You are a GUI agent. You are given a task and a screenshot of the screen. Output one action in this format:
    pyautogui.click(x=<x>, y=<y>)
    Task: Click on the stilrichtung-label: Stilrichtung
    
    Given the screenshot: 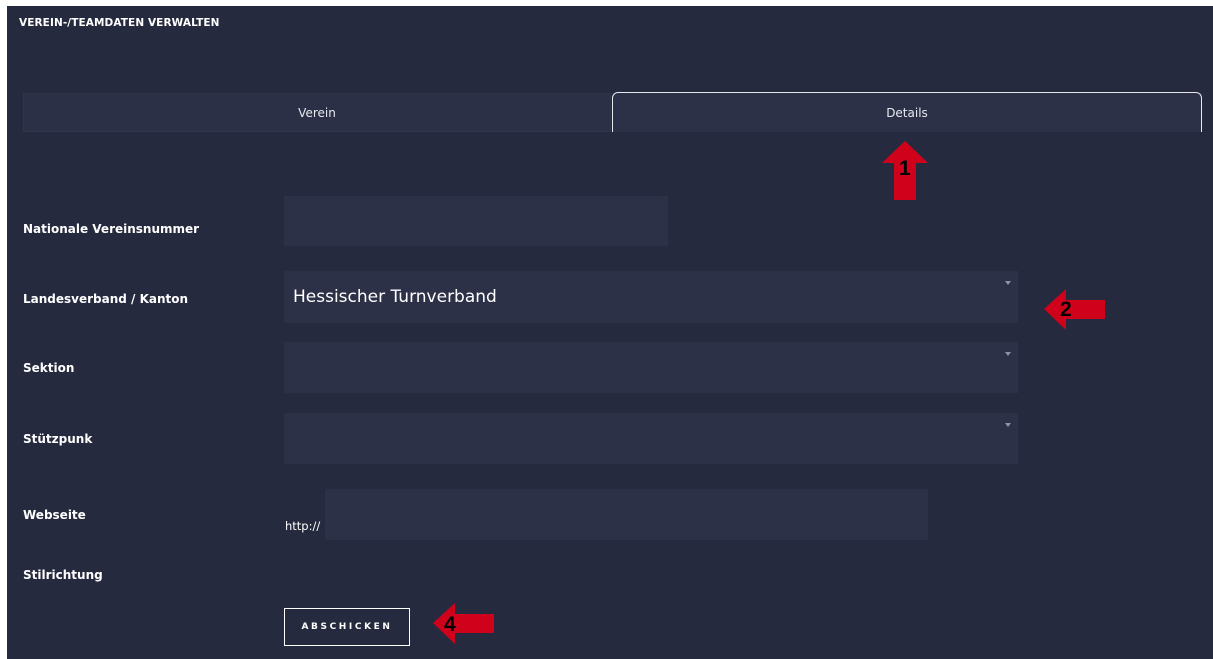 What is the action you would take?
    pyautogui.click(x=63, y=575)
    